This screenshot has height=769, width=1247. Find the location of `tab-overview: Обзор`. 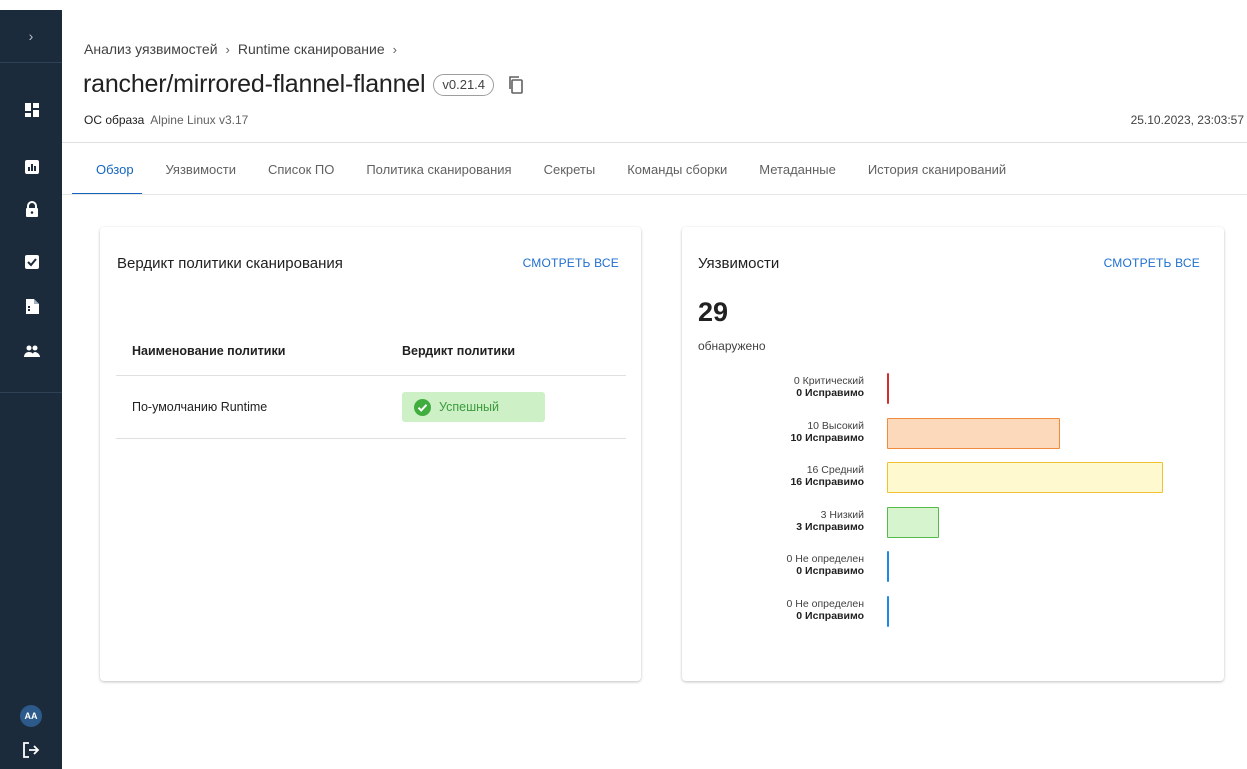

tab-overview: Обзор is located at coordinates (106, 169).